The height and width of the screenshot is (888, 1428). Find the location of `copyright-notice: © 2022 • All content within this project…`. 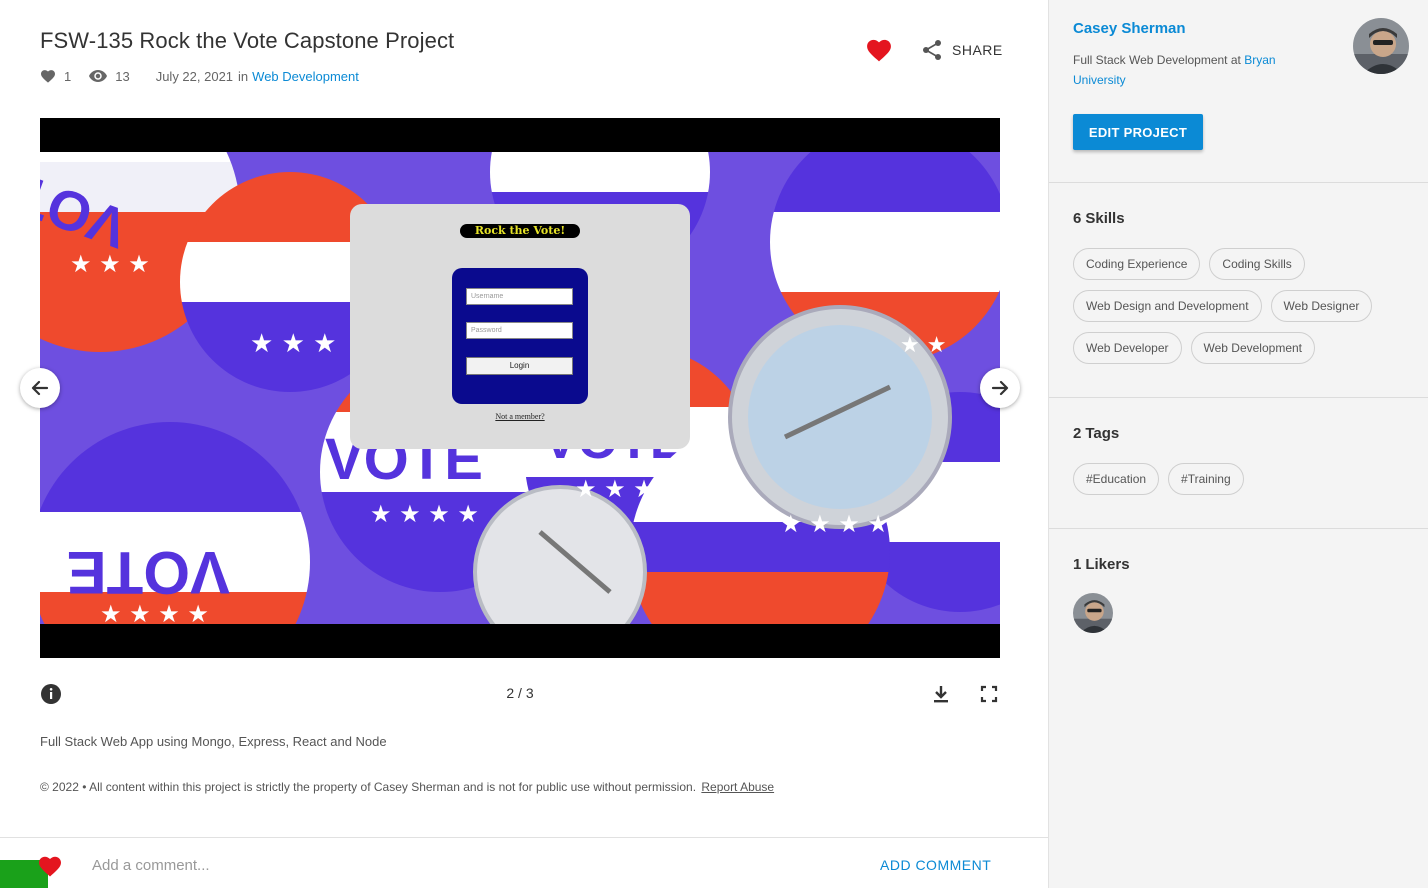

copyright-notice: © 2022 • All content within this project… is located at coordinates (407, 787).